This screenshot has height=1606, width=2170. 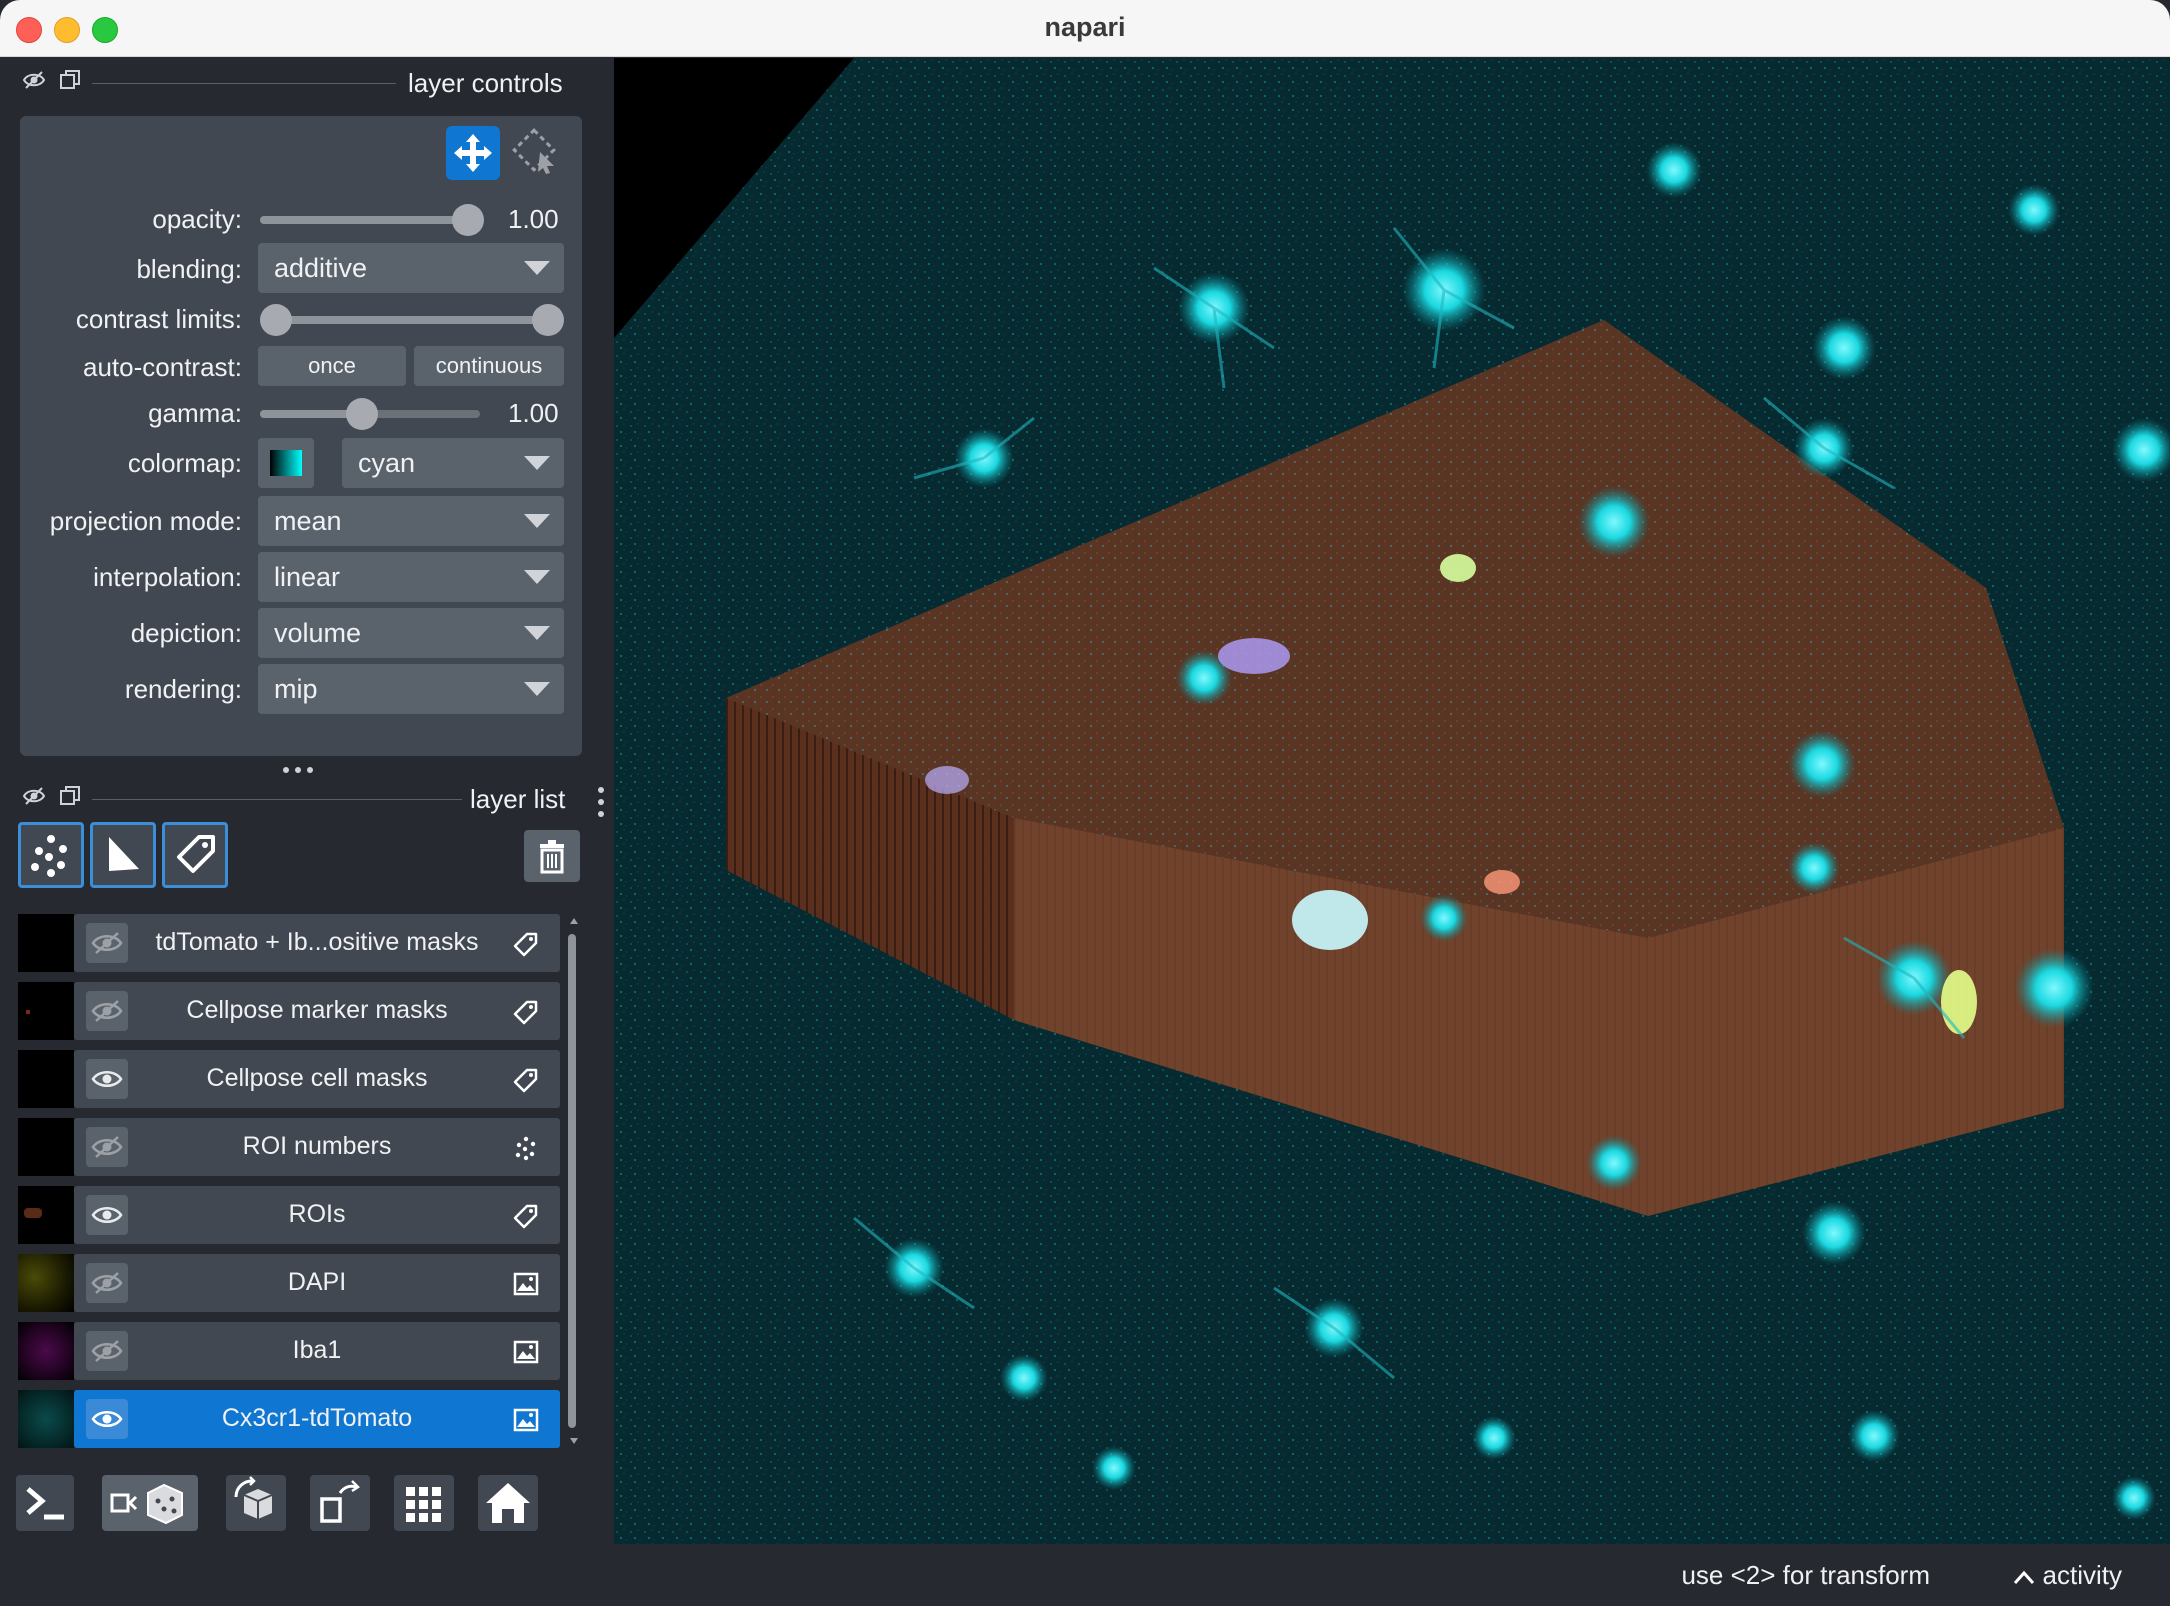 I want to click on contrast-min-handle, so click(x=276, y=320).